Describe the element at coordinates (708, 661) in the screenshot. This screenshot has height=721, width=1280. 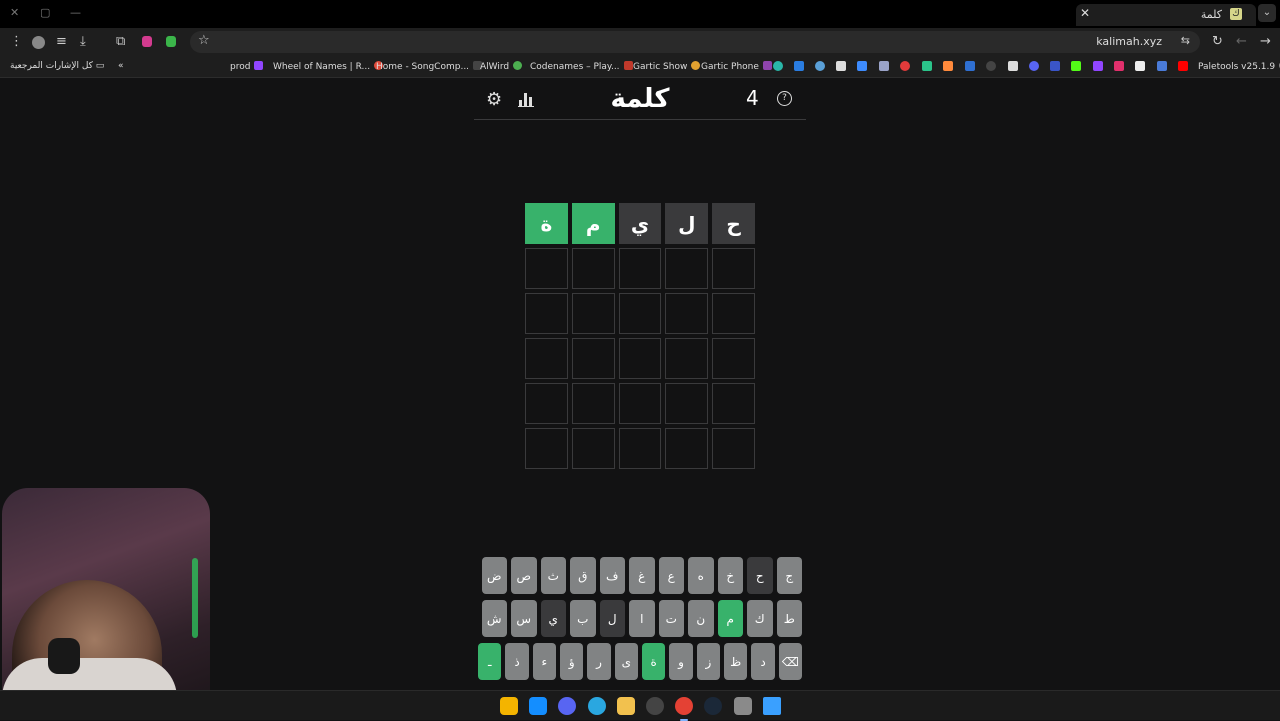
I see `keyboard-key: ز` at that location.